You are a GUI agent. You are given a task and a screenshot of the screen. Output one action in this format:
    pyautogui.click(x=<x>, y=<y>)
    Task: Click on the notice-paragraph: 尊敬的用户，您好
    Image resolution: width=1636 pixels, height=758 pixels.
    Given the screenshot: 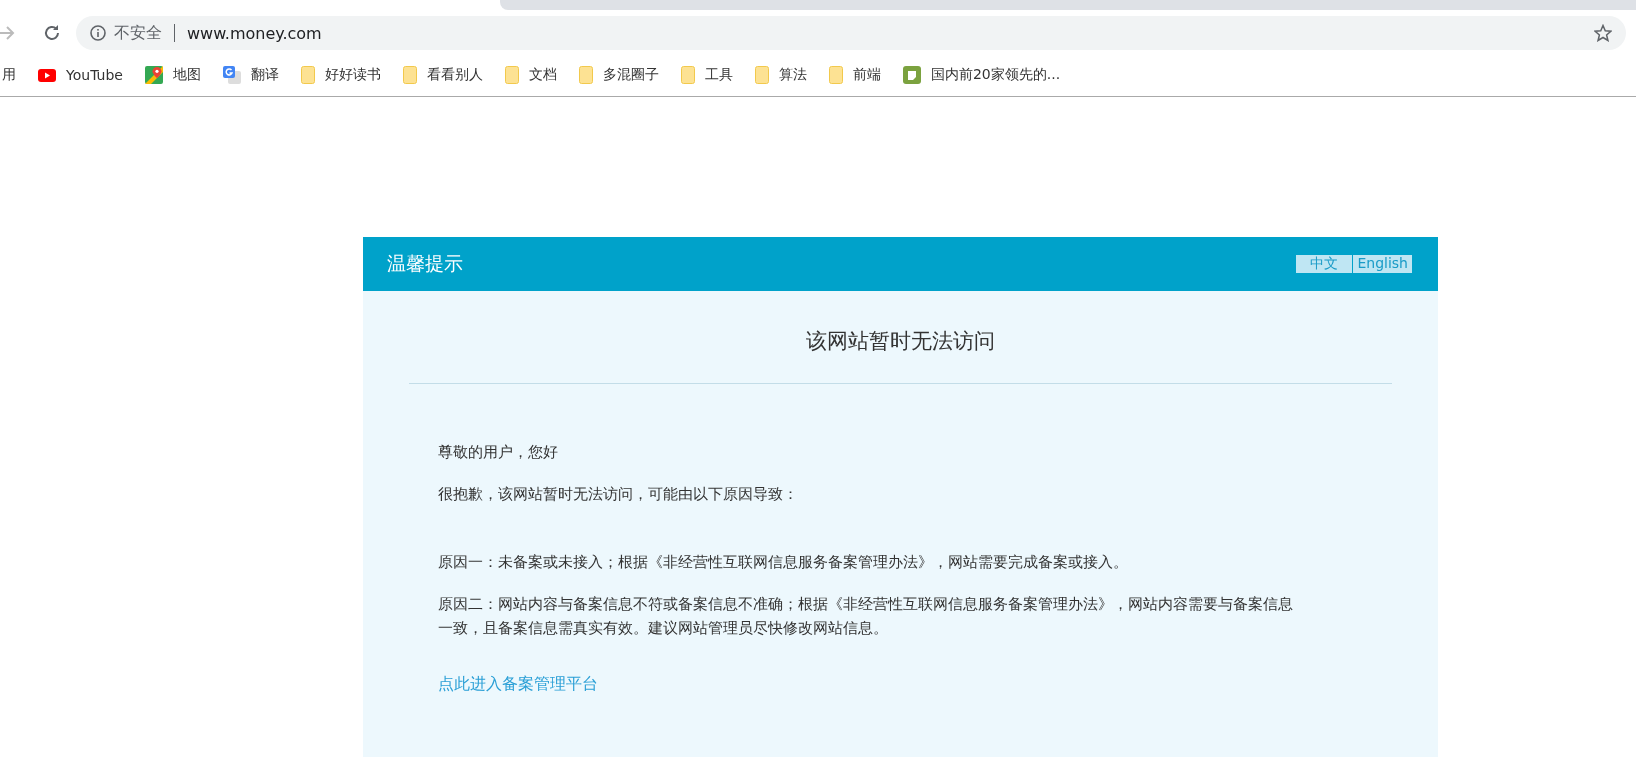 What is the action you would take?
    pyautogui.click(x=498, y=452)
    